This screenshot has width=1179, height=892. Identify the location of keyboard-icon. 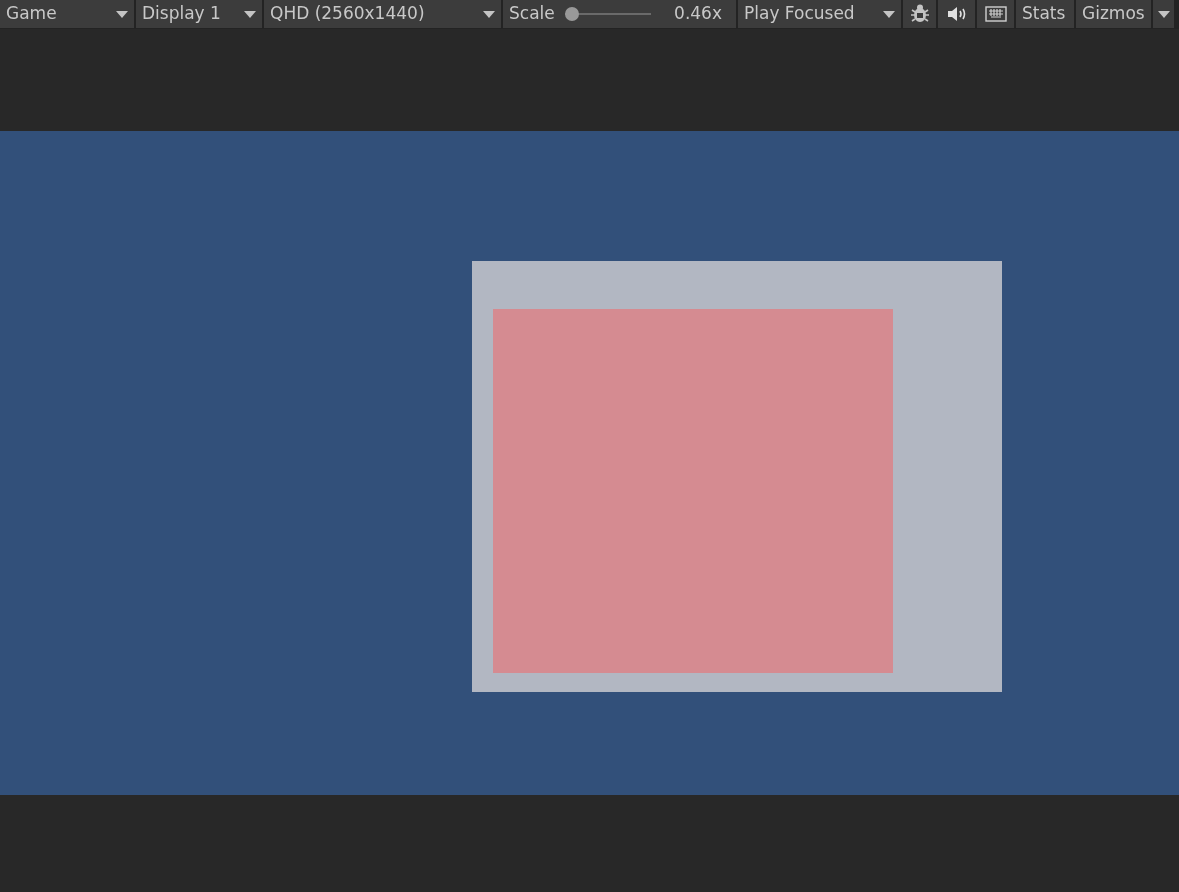
(995, 14).